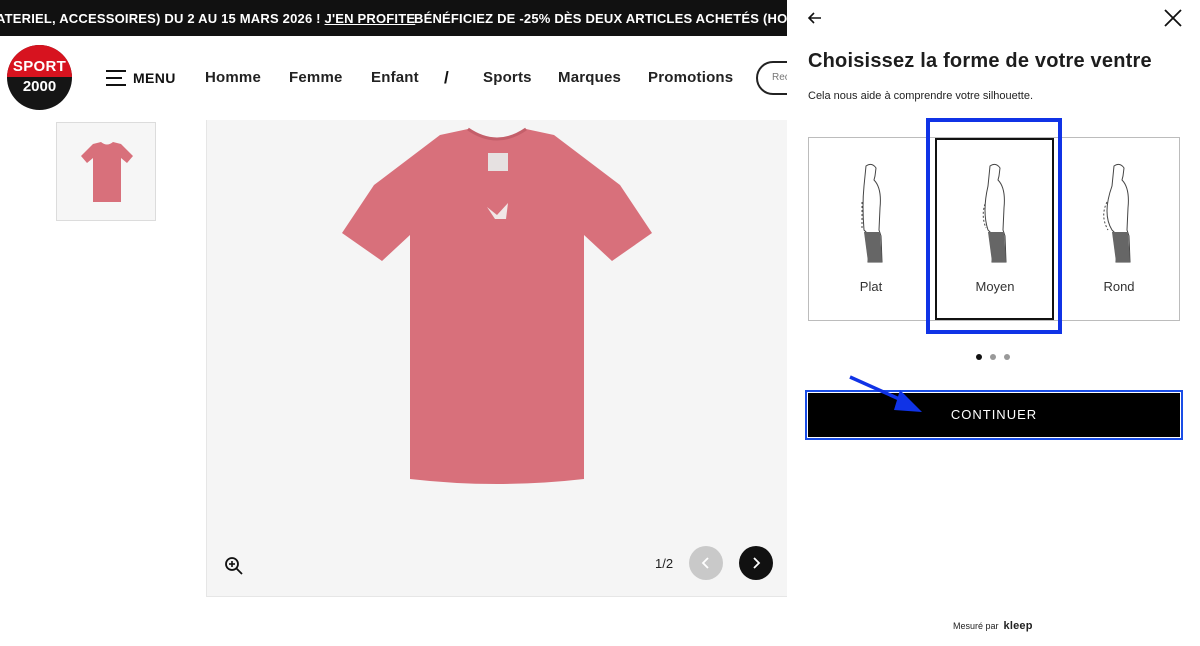  I want to click on nav-item-enfant: Enfant, so click(395, 77).